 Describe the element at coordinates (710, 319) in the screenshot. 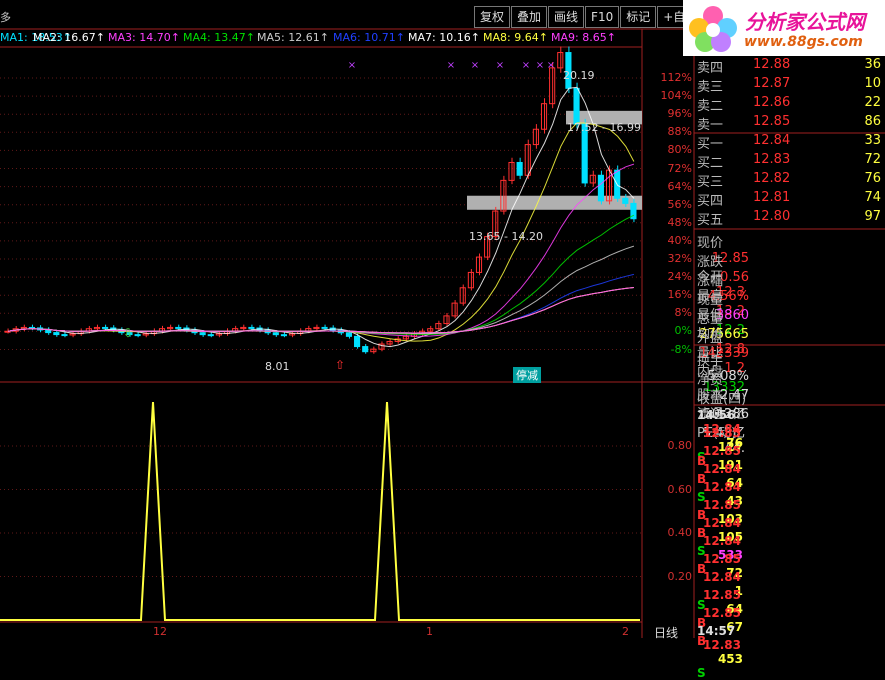

I see `stat-label: 总量` at that location.